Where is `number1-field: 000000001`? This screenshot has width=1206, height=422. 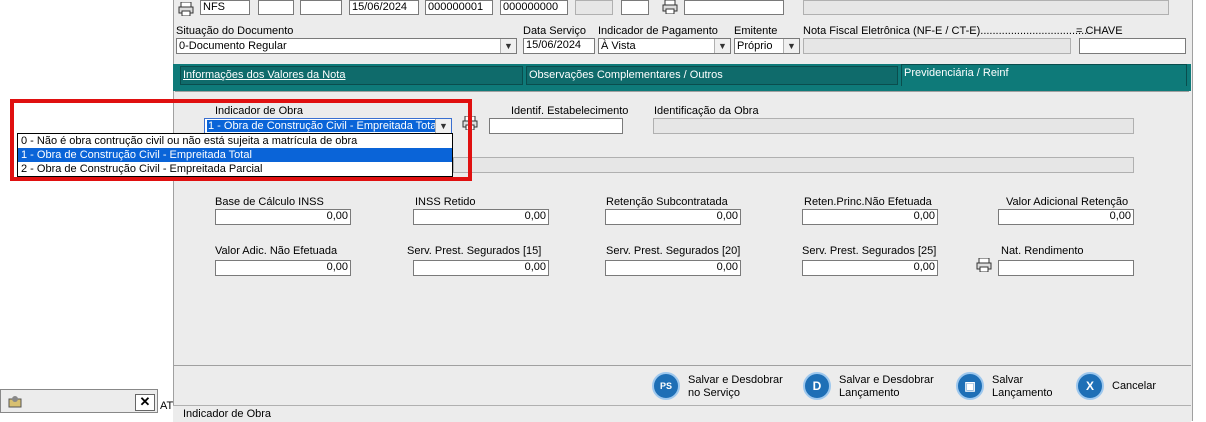
number1-field: 000000001 is located at coordinates (459, 7).